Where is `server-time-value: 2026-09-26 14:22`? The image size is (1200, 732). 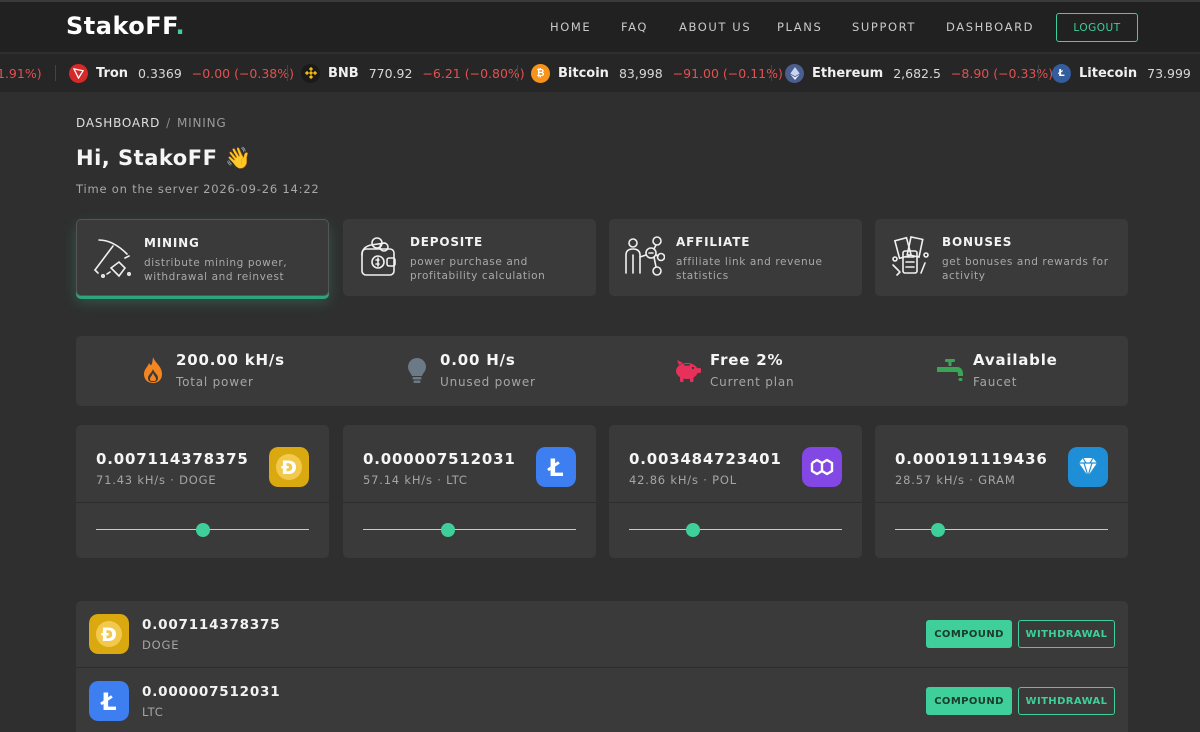 server-time-value: 2026-09-26 14:22 is located at coordinates (261, 189).